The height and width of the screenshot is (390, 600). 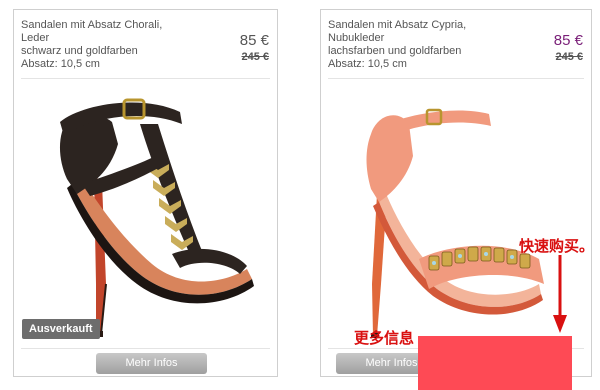 What do you see at coordinates (79, 51) in the screenshot?
I see `product-color: schwarz und goldfarben` at bounding box center [79, 51].